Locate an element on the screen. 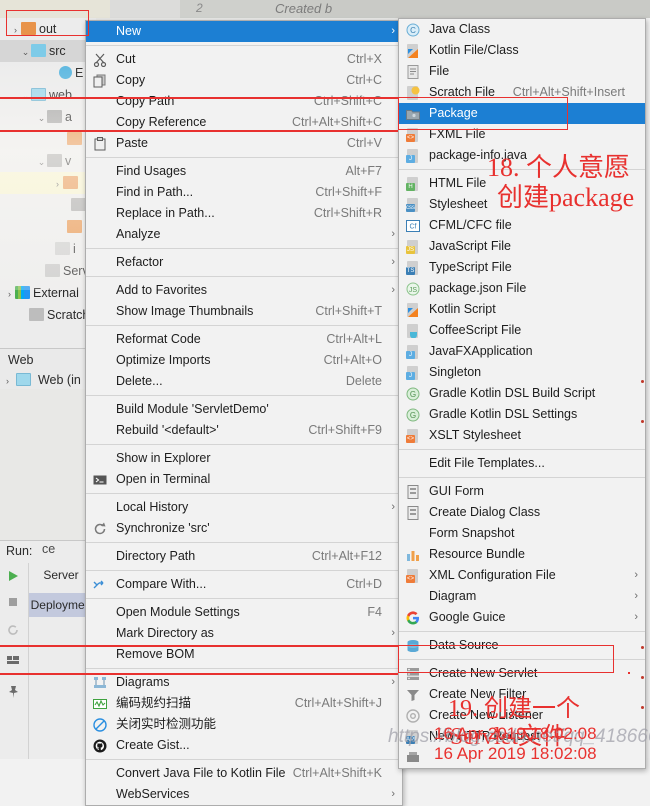 This screenshot has height=806, width=650. new-file: File is located at coordinates (522, 71).